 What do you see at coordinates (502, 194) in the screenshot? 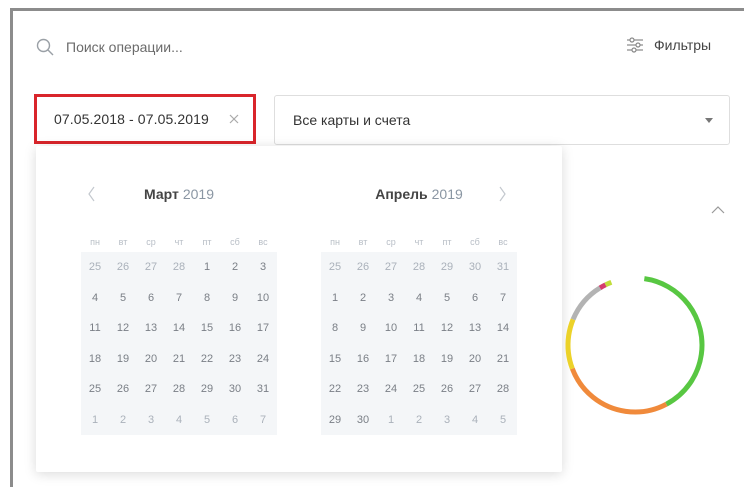
I see `chevron-right-icon` at bounding box center [502, 194].